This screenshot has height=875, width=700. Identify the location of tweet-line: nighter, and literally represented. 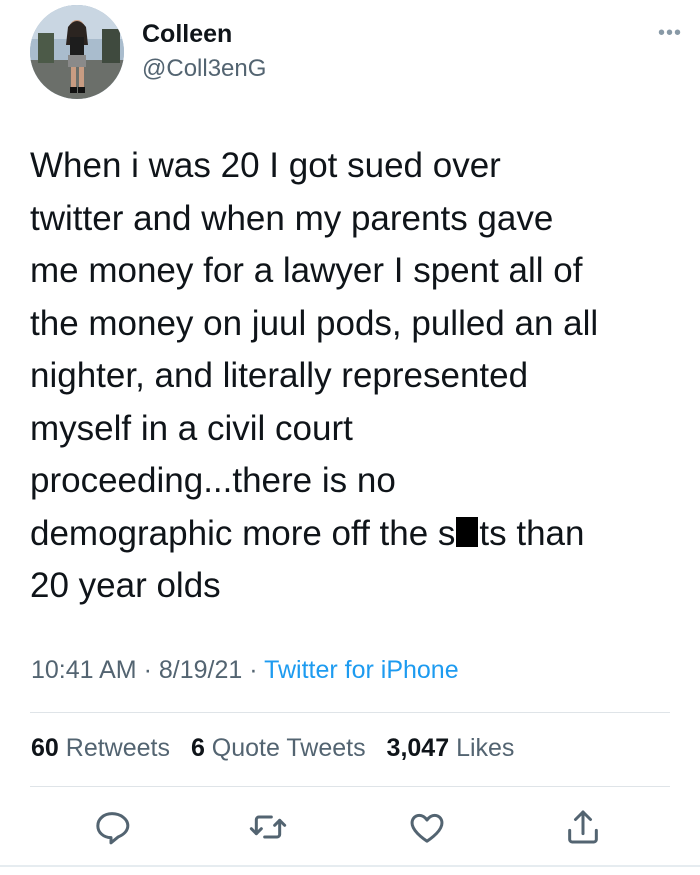
(279, 375).